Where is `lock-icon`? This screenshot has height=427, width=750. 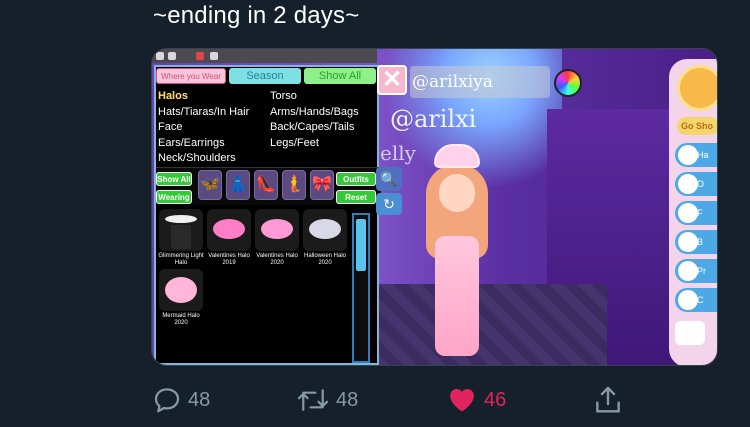
lock-icon is located at coordinates (214, 56).